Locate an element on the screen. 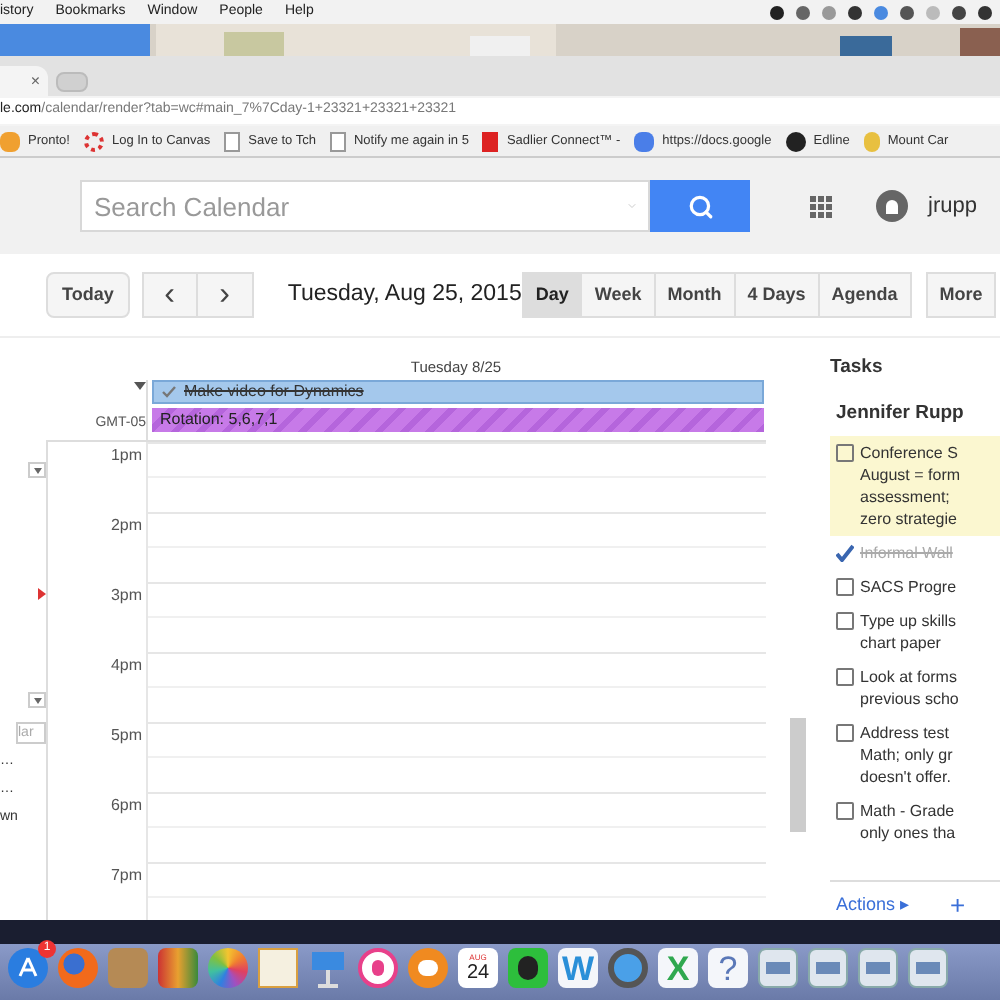  task-item: SACS Progre is located at coordinates (915, 586).